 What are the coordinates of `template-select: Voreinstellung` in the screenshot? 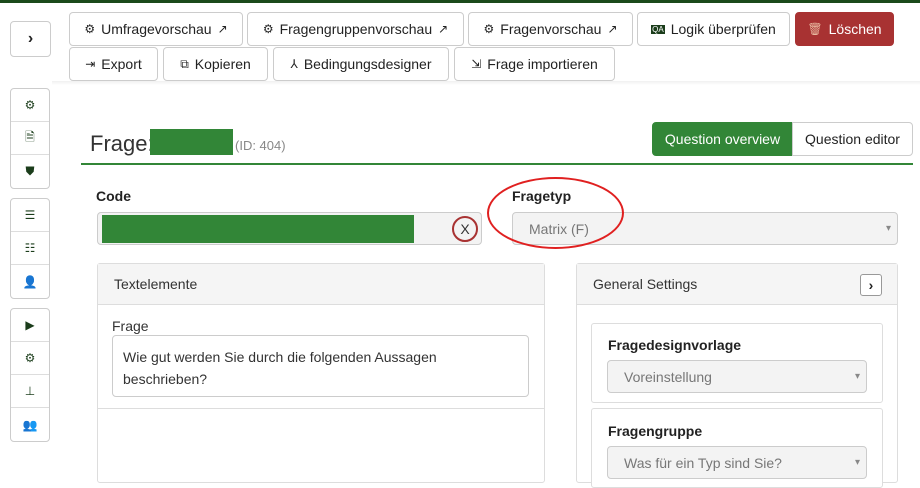 It's located at (737, 376).